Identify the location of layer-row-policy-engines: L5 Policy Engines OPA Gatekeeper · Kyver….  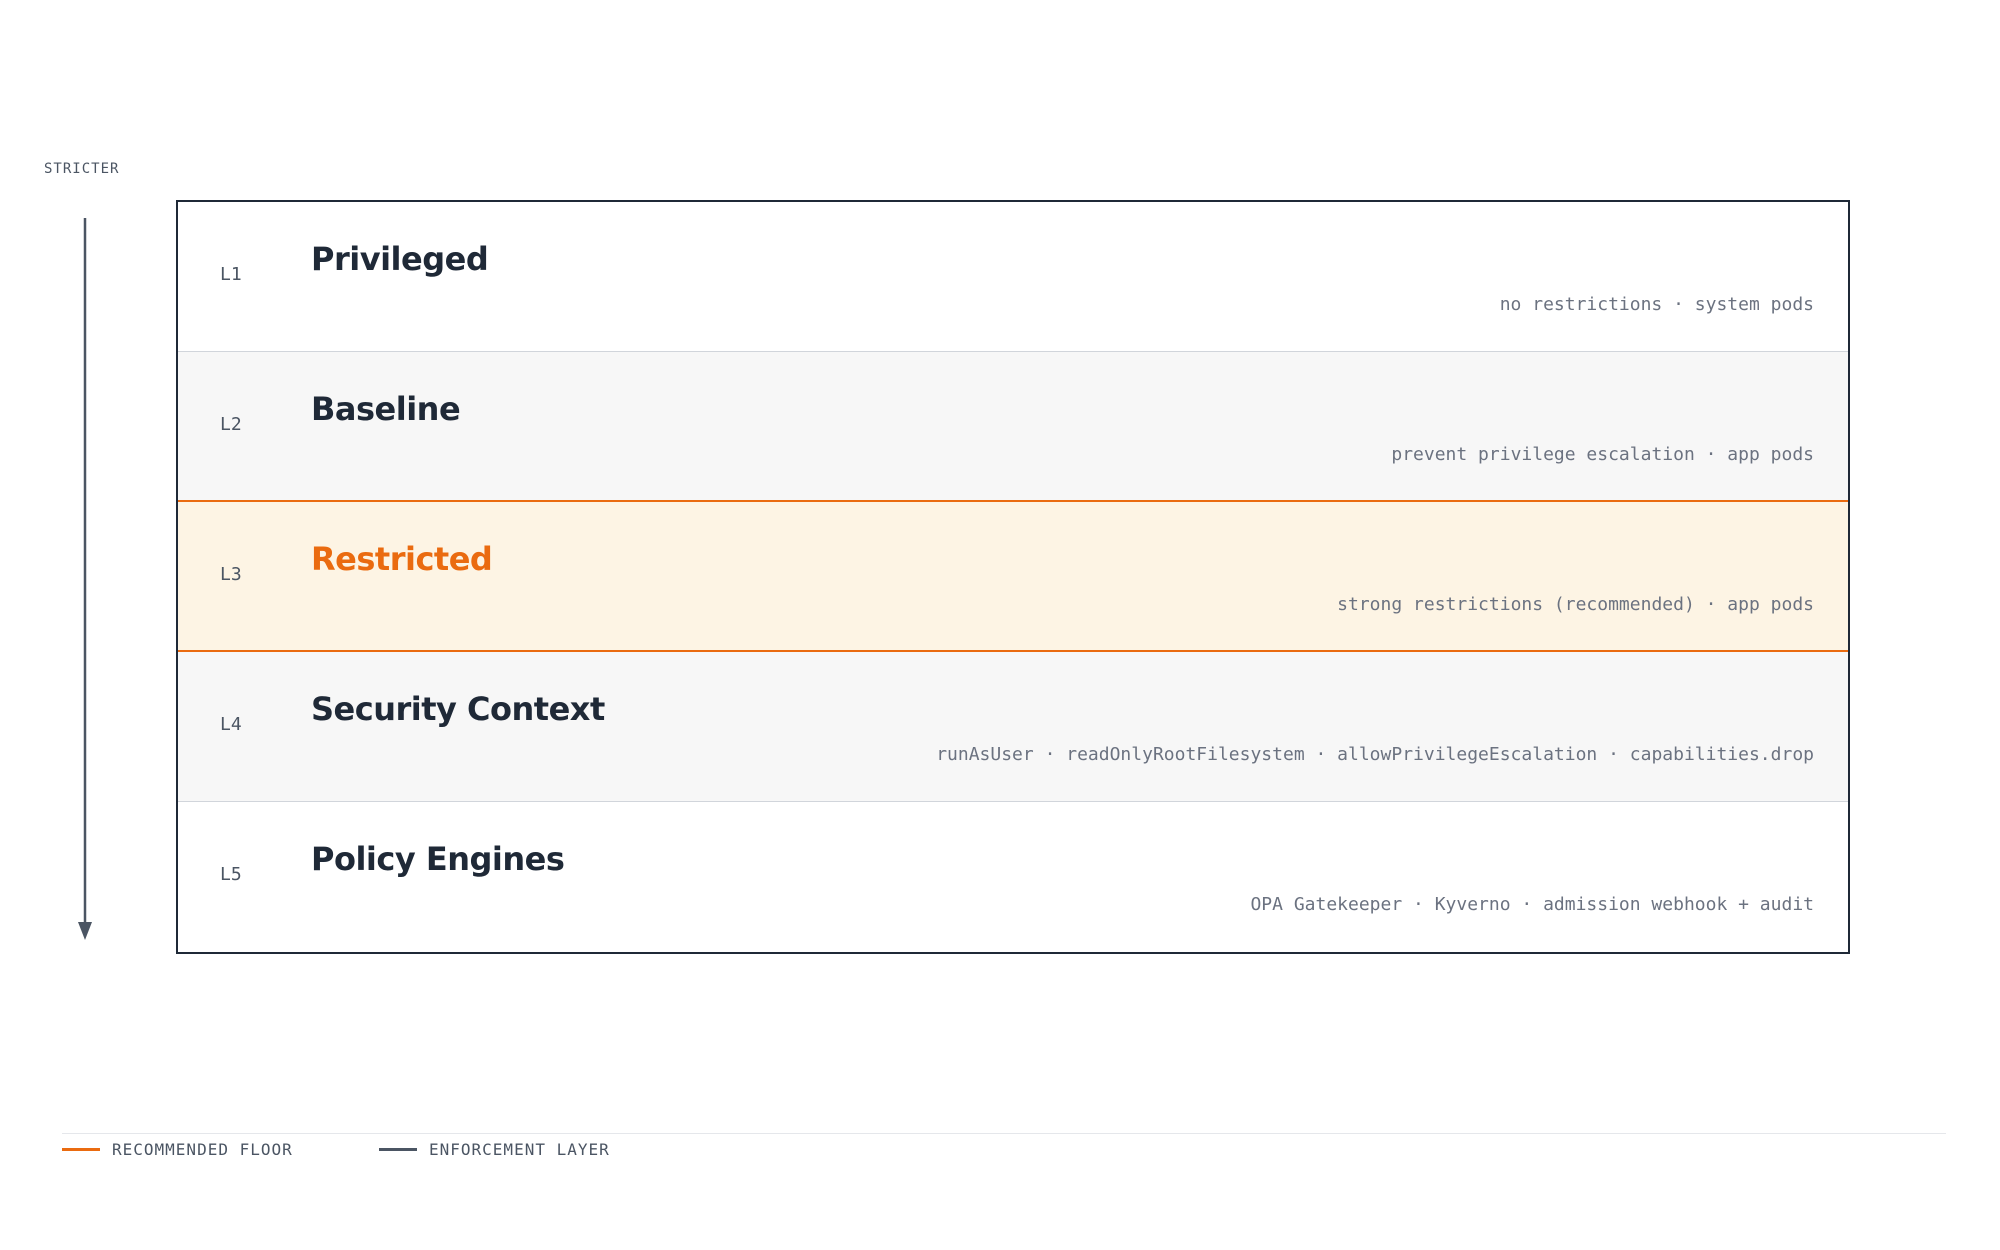
(1013, 877).